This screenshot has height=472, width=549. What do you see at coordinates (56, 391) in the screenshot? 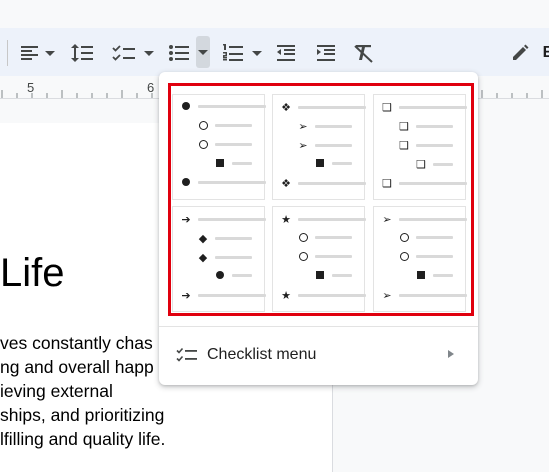
I see `document-line: ieving external` at bounding box center [56, 391].